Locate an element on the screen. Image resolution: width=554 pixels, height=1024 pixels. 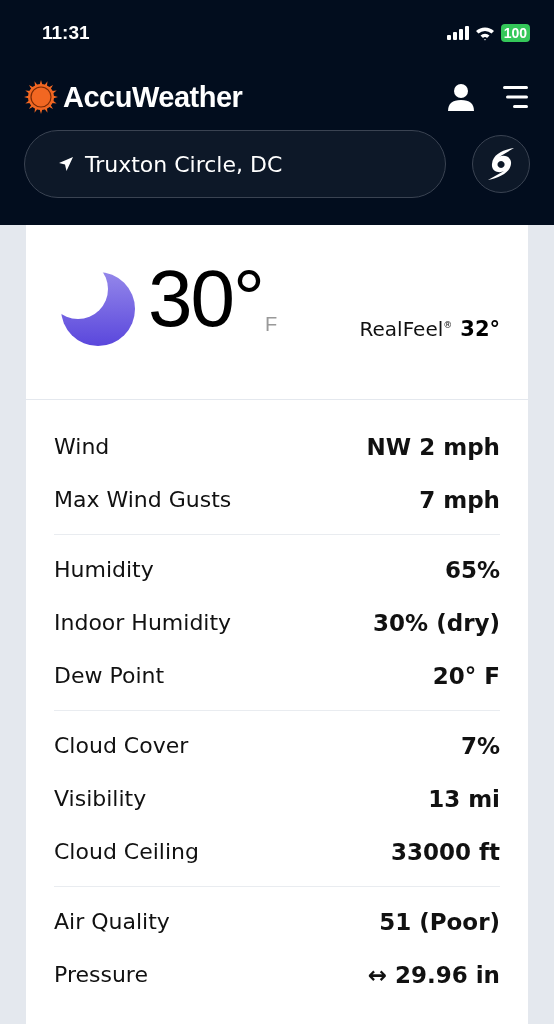
location-arrow-icon is located at coordinates (66, 164).